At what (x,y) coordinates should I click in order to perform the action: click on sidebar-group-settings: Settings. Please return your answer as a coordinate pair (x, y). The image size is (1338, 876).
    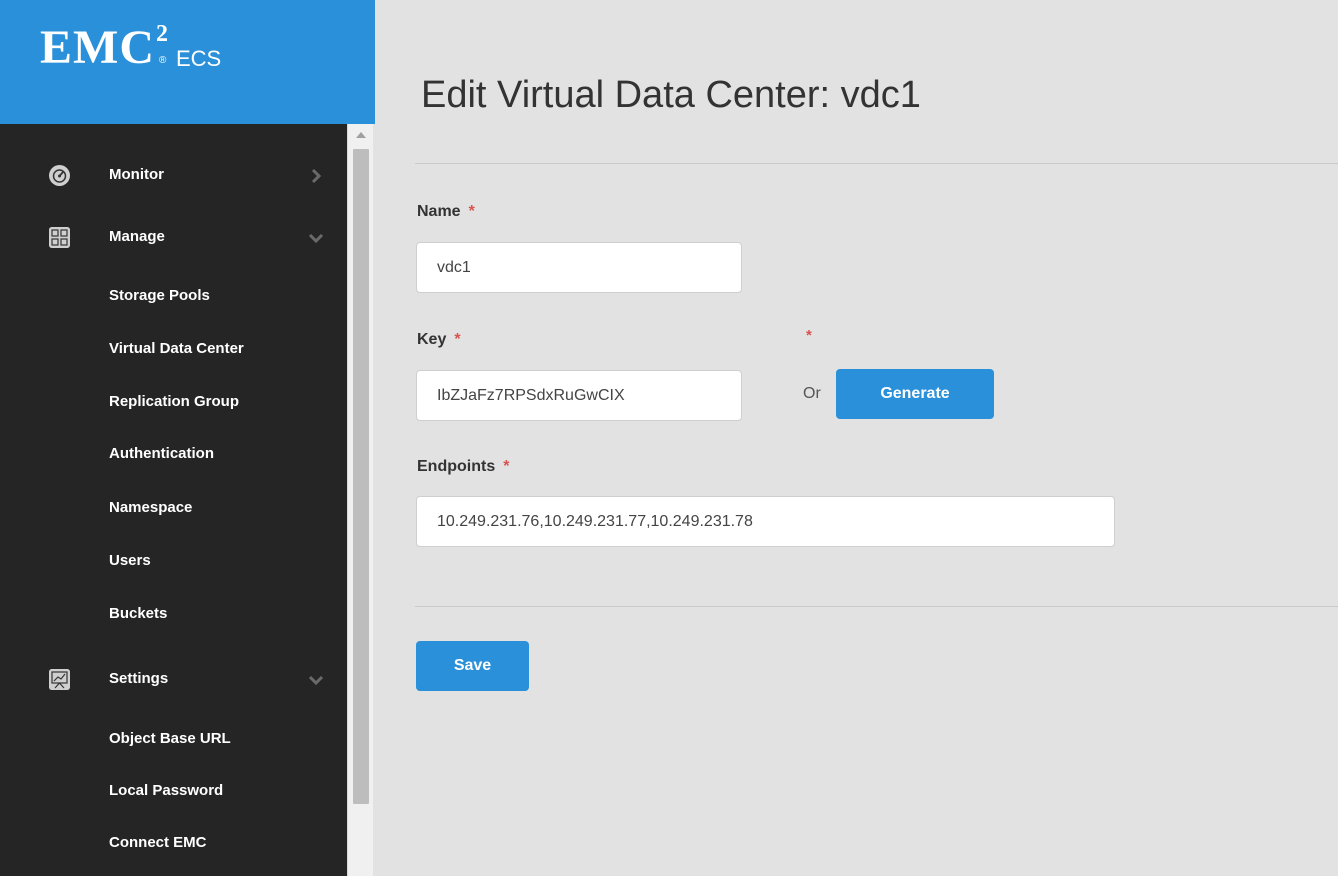
    Looking at the image, I should click on (172, 681).